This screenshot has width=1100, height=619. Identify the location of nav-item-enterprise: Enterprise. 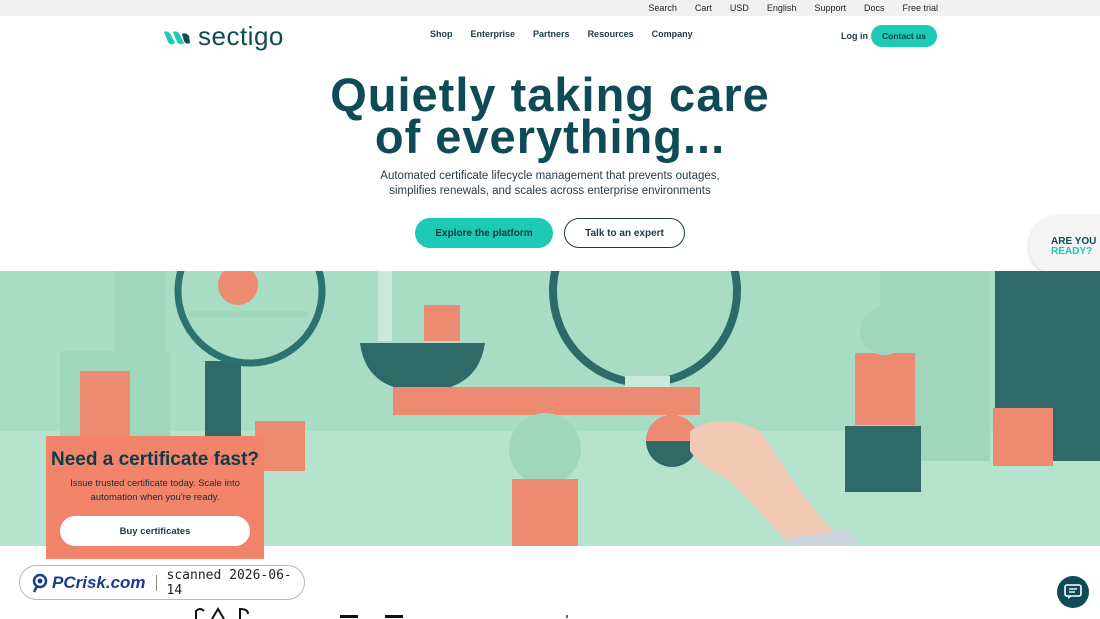
(493, 34).